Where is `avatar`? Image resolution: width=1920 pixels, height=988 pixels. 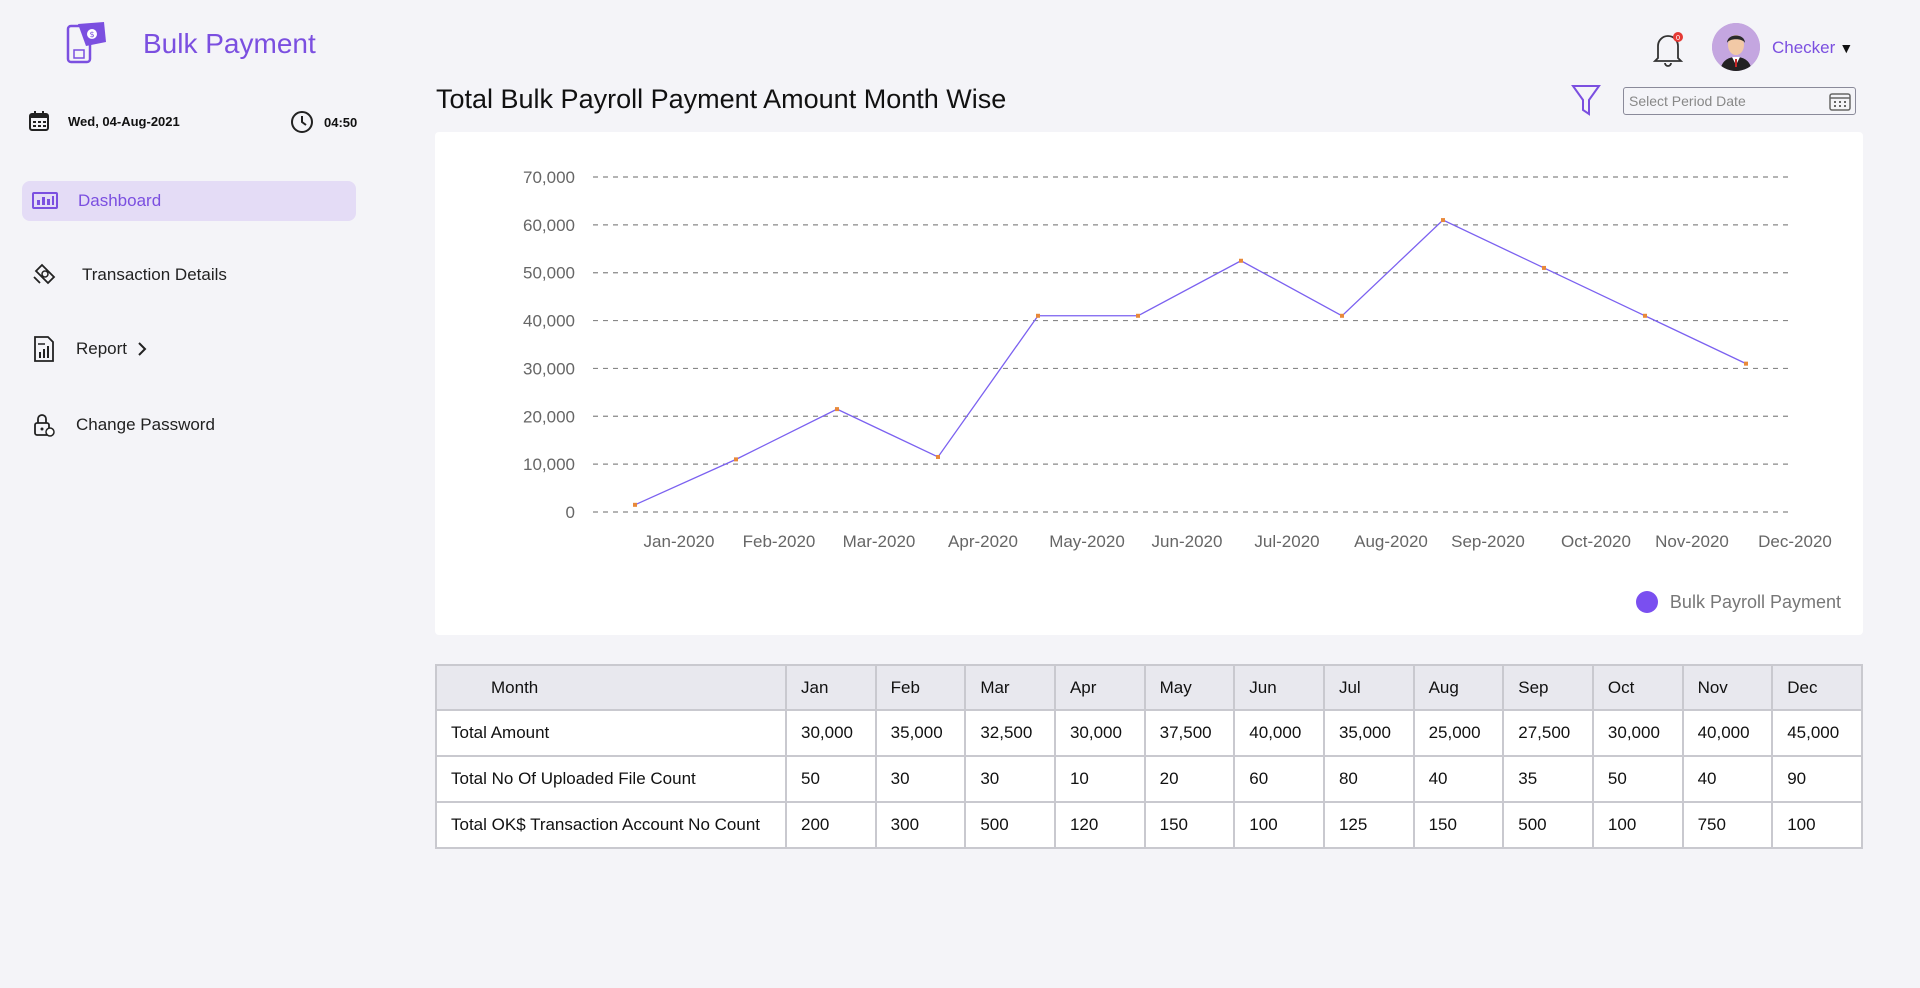 avatar is located at coordinates (1736, 47).